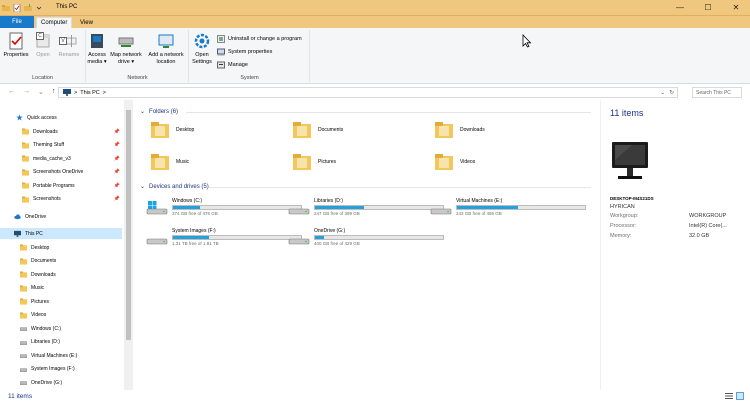 This screenshot has width=750, height=403. Describe the element at coordinates (375, 22) in the screenshot. I see `ribbon-tabs: File Computer View` at that location.